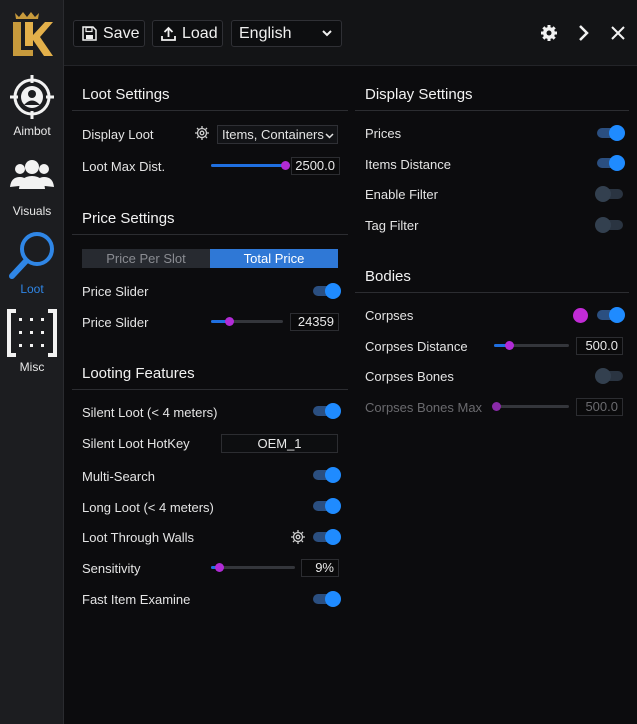 The image size is (637, 724). I want to click on tag-filter-label: Tag Filter, so click(392, 225).